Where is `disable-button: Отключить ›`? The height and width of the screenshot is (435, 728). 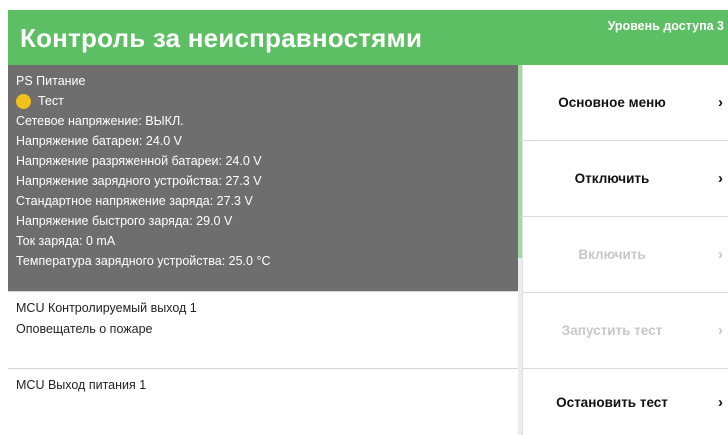 disable-button: Отключить › is located at coordinates (625, 179).